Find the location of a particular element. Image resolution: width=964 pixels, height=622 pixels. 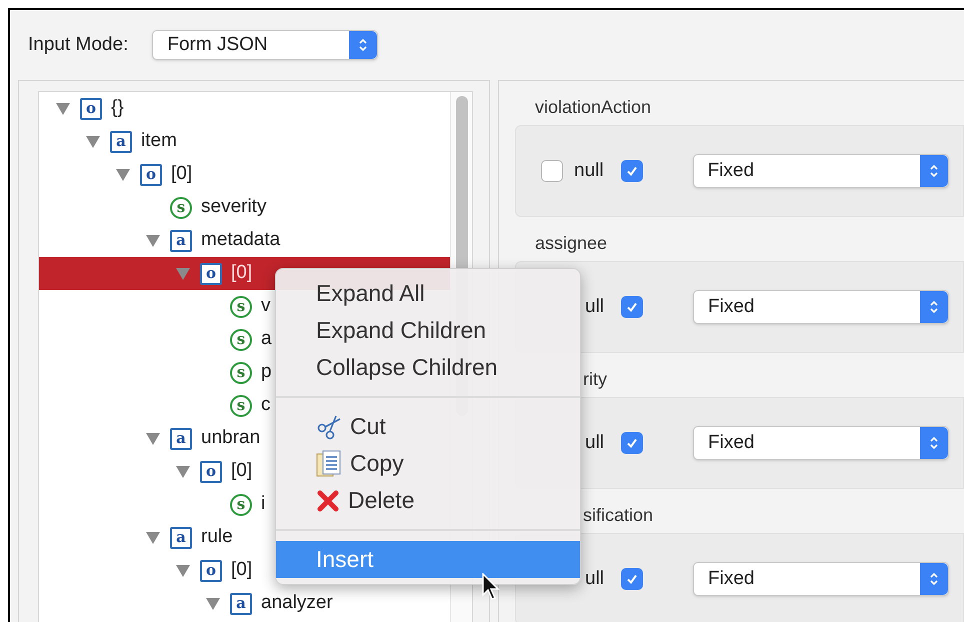

tree-row: a metadata is located at coordinates (244, 240).